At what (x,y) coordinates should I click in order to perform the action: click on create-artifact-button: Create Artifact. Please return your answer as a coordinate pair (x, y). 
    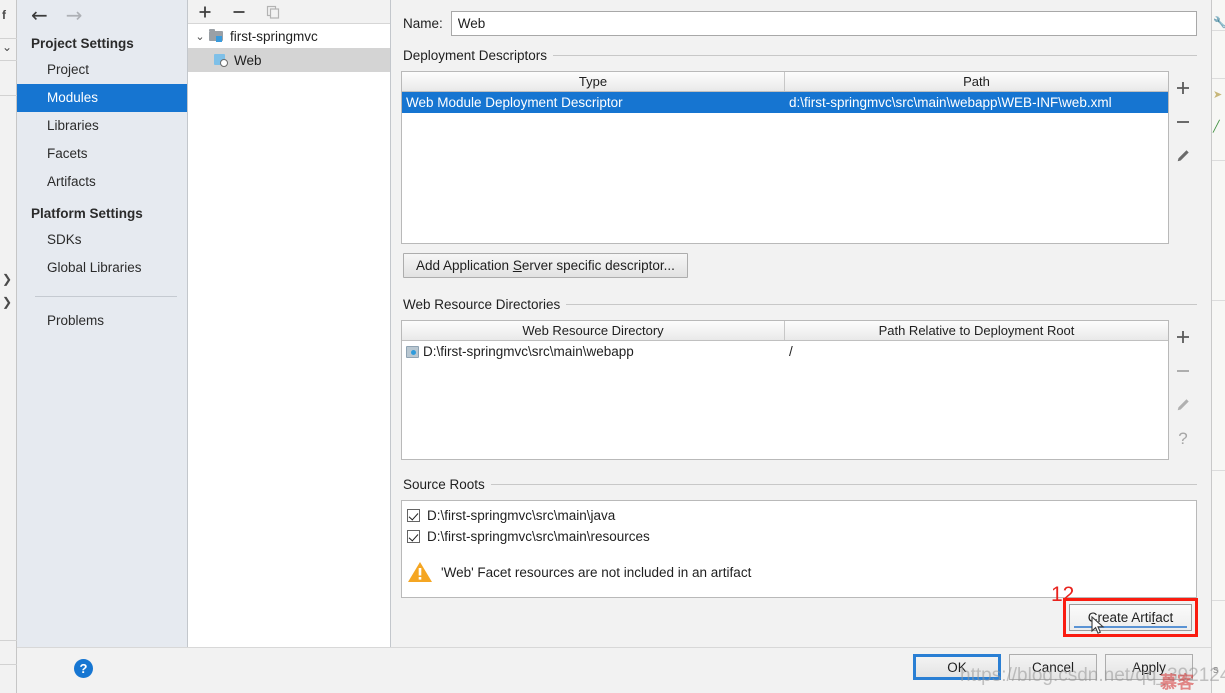
    Looking at the image, I should click on (1130, 617).